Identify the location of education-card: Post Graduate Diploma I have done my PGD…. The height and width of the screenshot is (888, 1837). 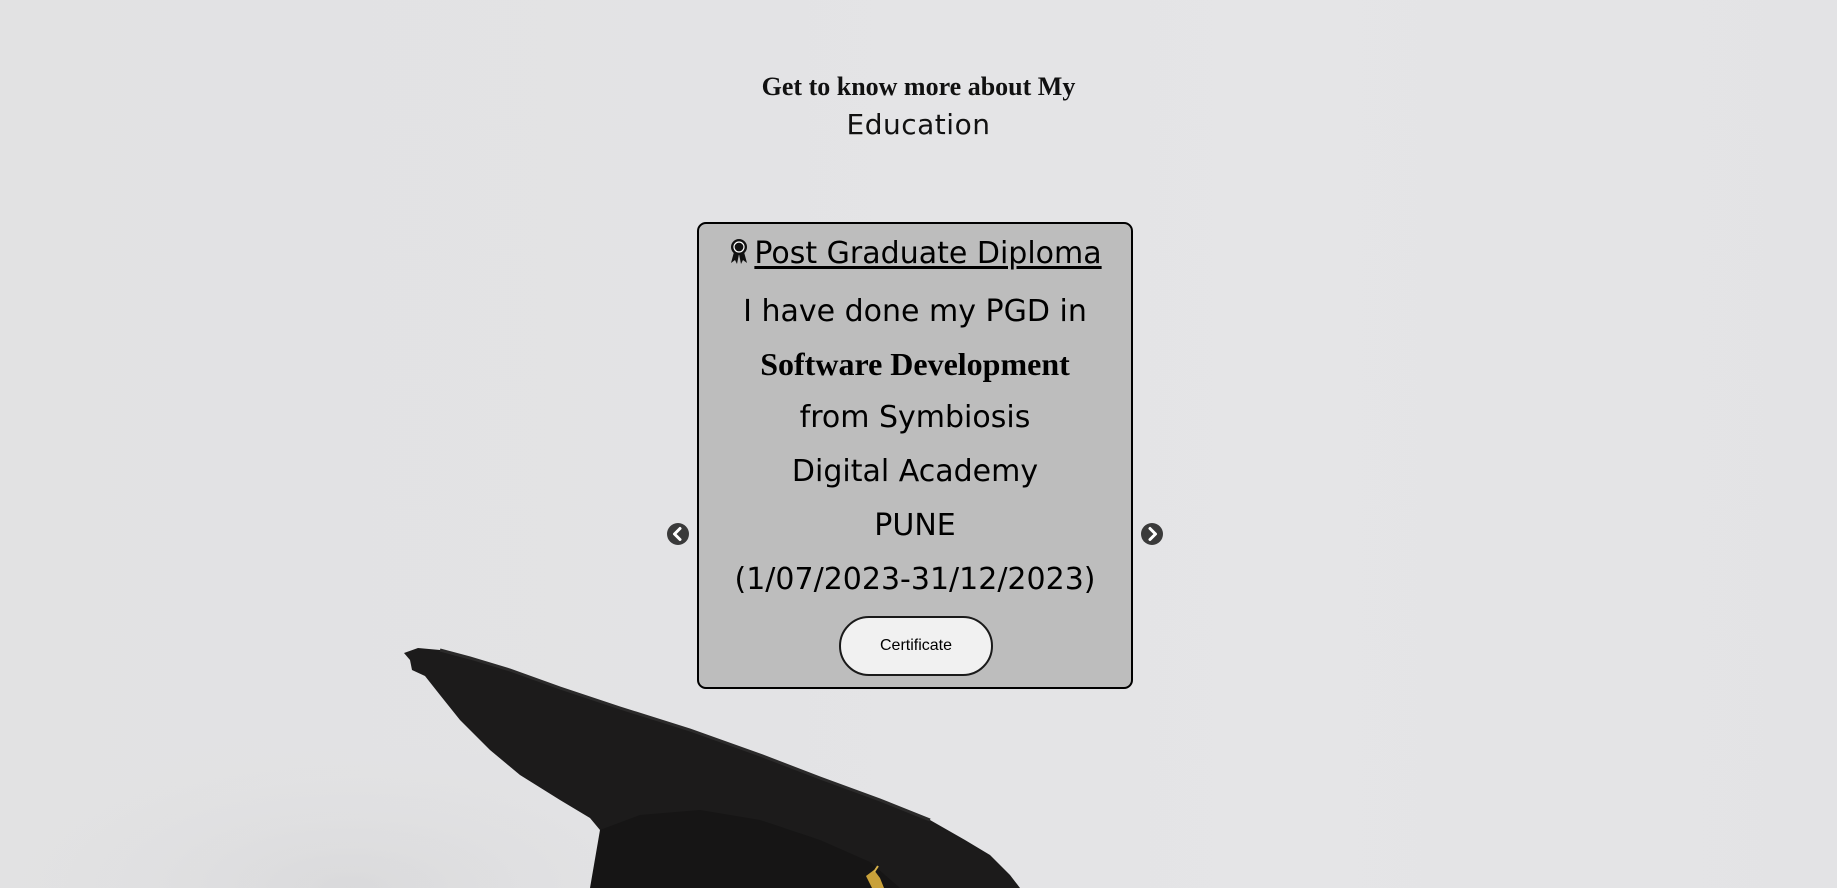
(915, 455).